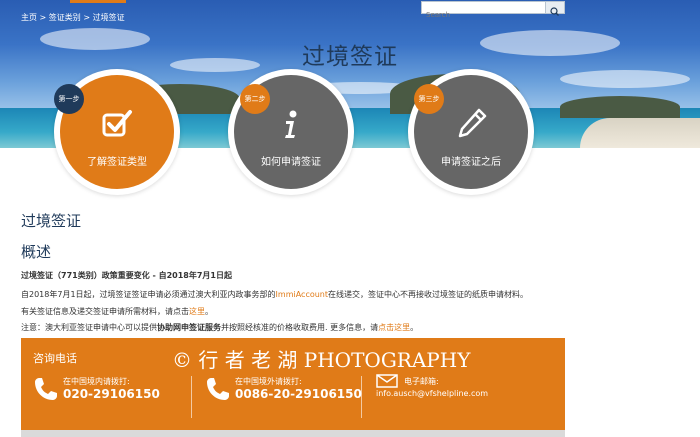  I want to click on breadcrumb-category: 签证类别, so click(65, 17).